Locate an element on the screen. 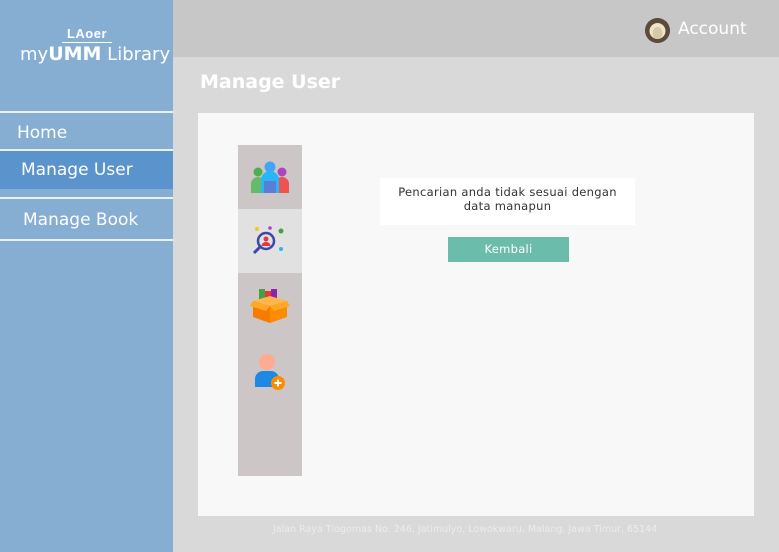 The width and height of the screenshot is (779, 552). icon-toolbar is located at coordinates (270, 310).